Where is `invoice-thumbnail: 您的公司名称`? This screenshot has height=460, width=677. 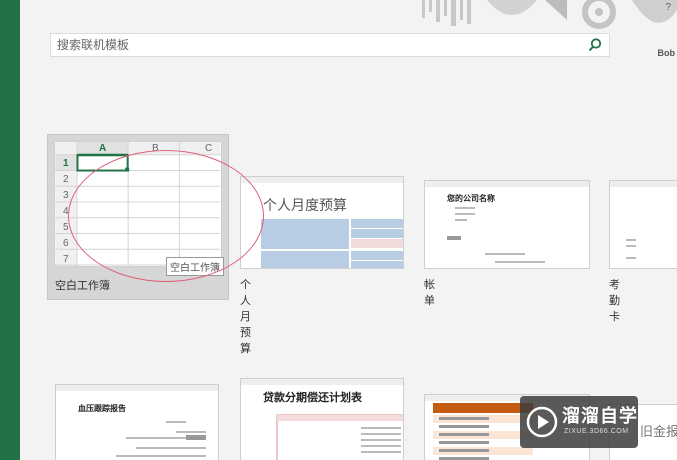
invoice-thumbnail: 您的公司名称 is located at coordinates (507, 224).